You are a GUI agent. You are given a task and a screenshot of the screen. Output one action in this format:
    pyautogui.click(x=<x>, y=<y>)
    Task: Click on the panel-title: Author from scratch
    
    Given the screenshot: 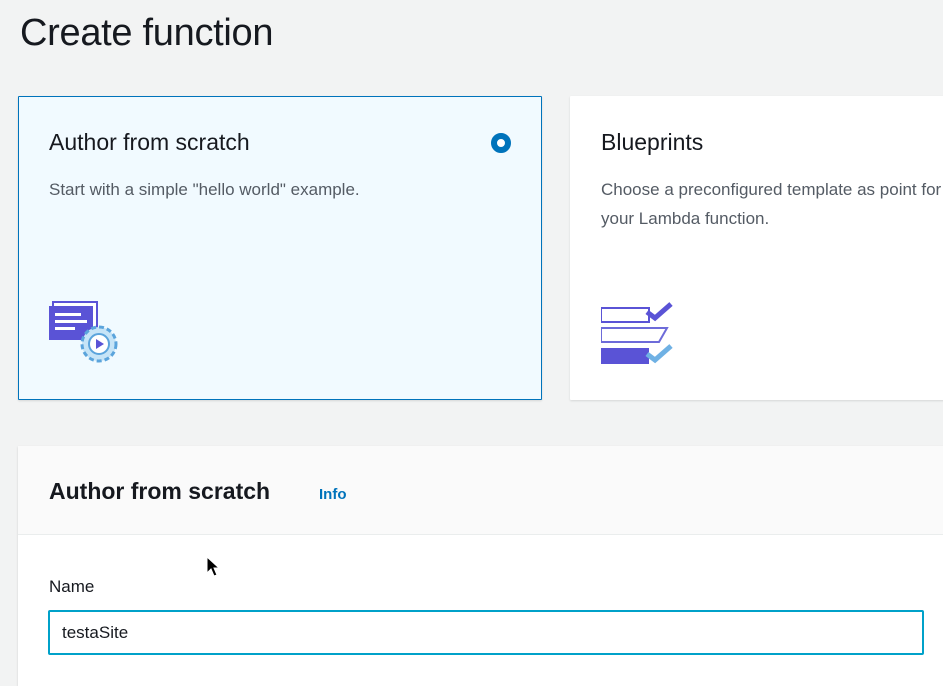 What is the action you would take?
    pyautogui.click(x=160, y=491)
    